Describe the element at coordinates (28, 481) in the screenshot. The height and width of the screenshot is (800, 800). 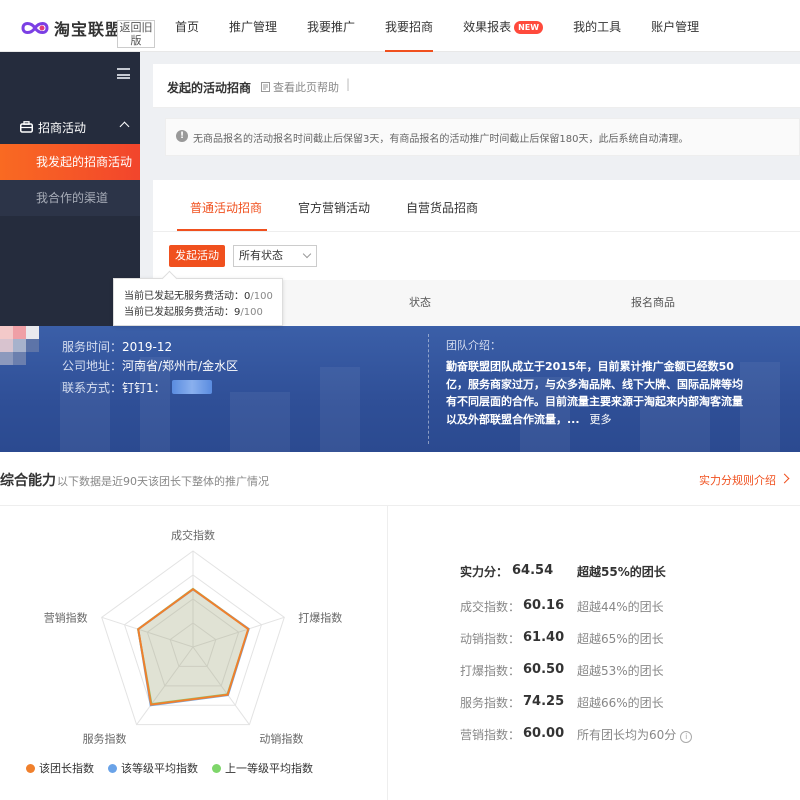
I see `ability-title: 综合能力` at that location.